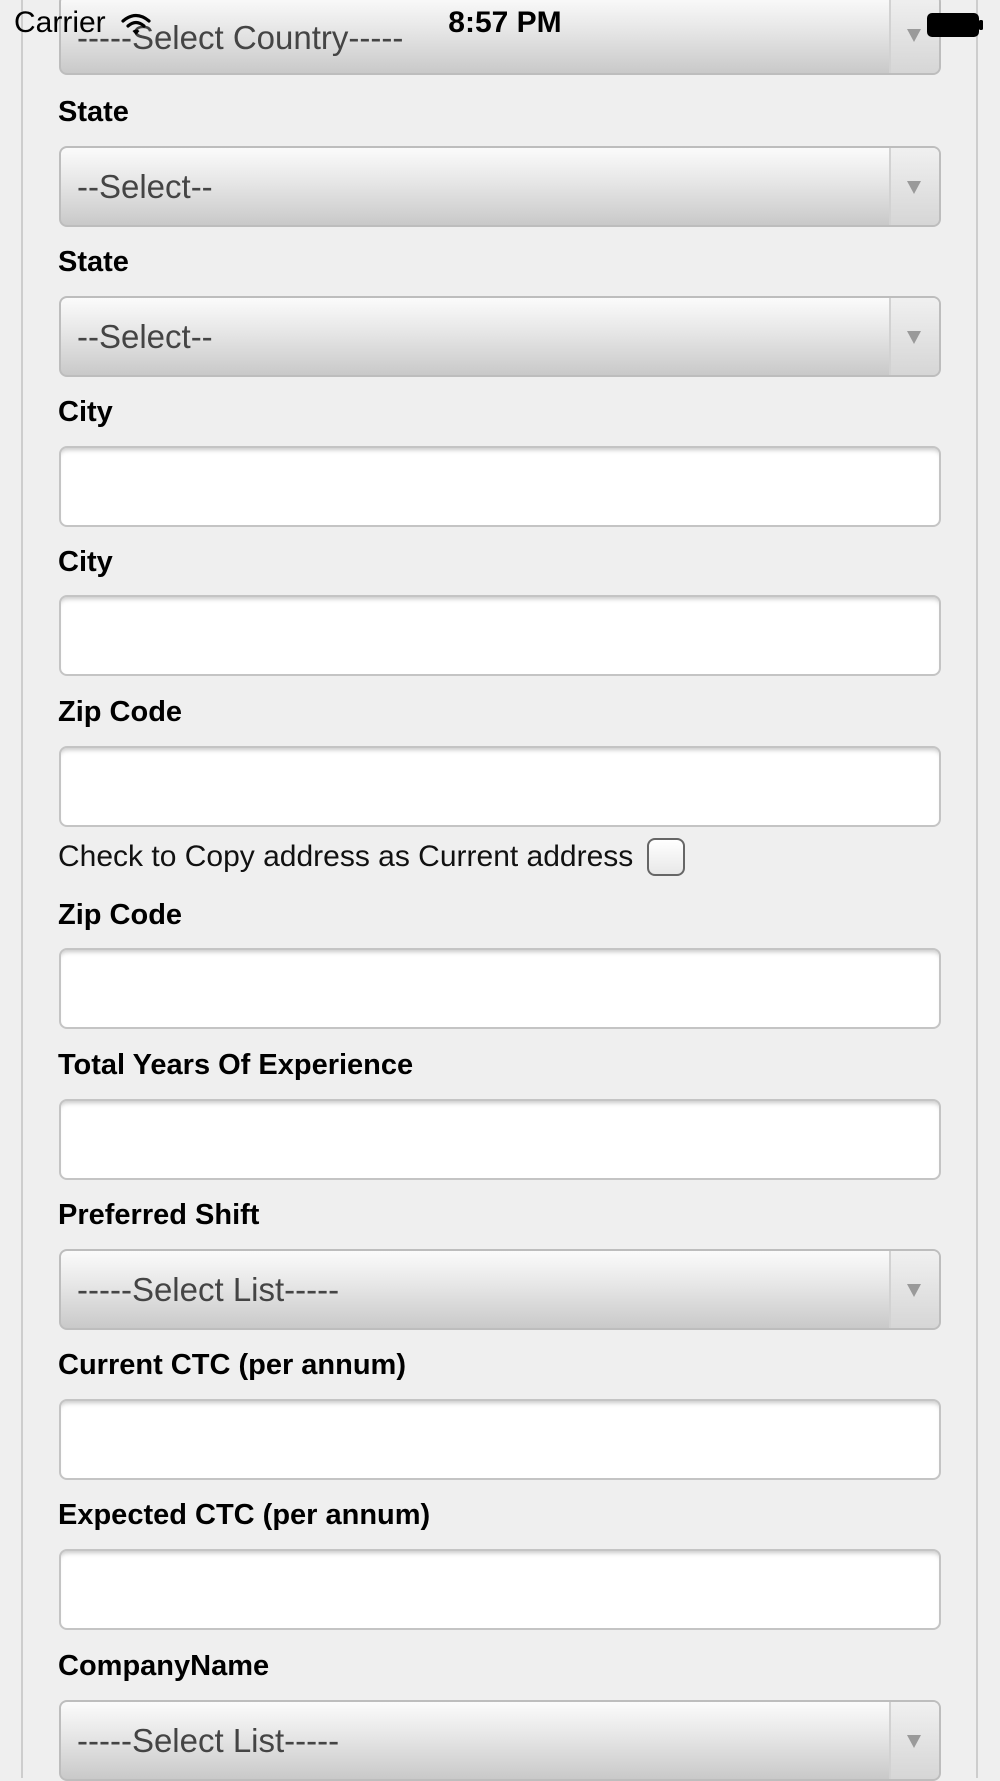  I want to click on current-ctc-label: Current CTC (per annum), so click(232, 1365).